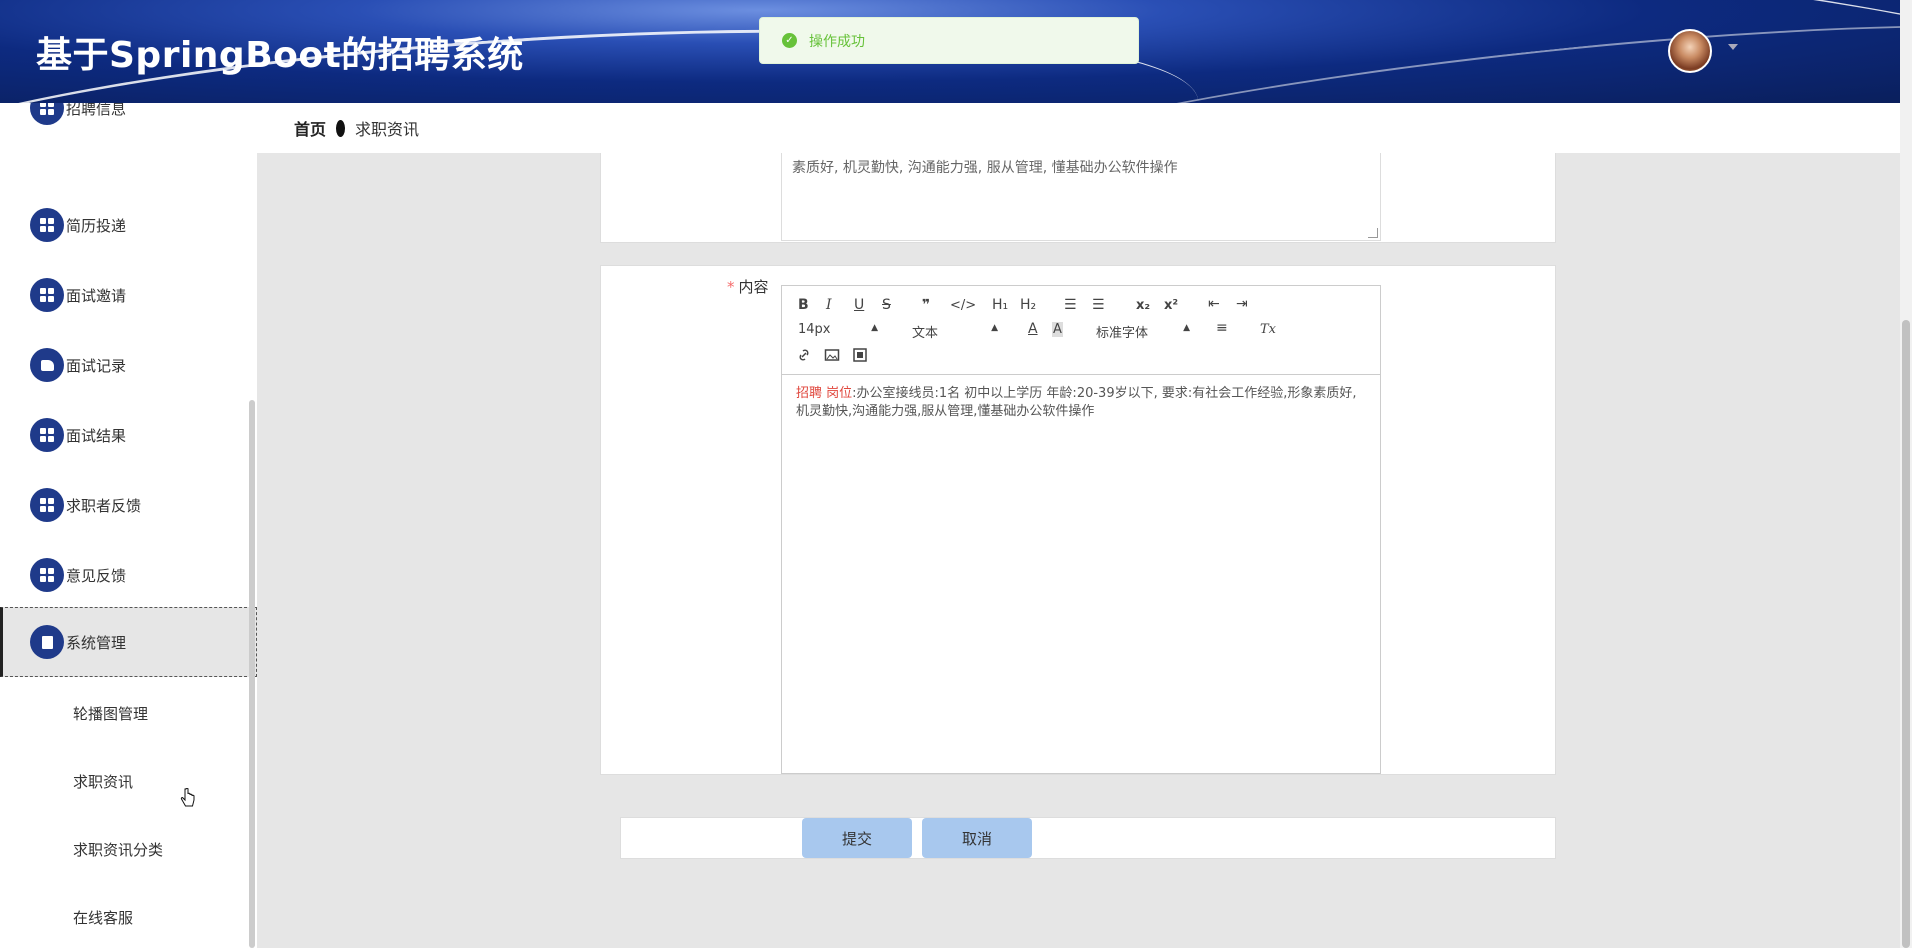 Image resolution: width=1912 pixels, height=948 pixels. Describe the element at coordinates (387, 129) in the screenshot. I see `breadcrumb-current: 求职资讯` at that location.